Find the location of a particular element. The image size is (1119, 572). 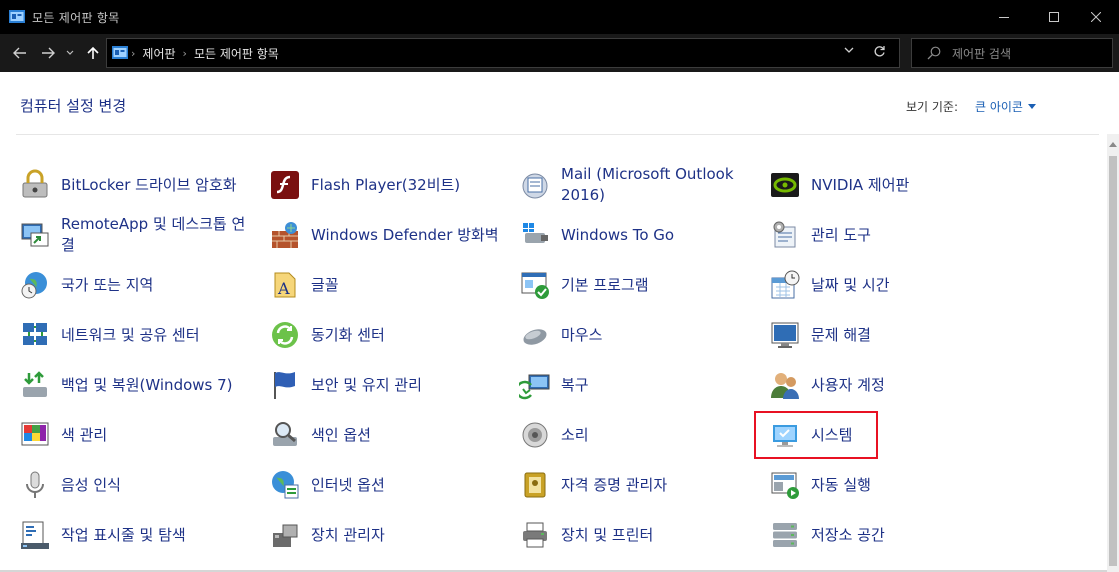

address-dropdown-icon is located at coordinates (849, 50).